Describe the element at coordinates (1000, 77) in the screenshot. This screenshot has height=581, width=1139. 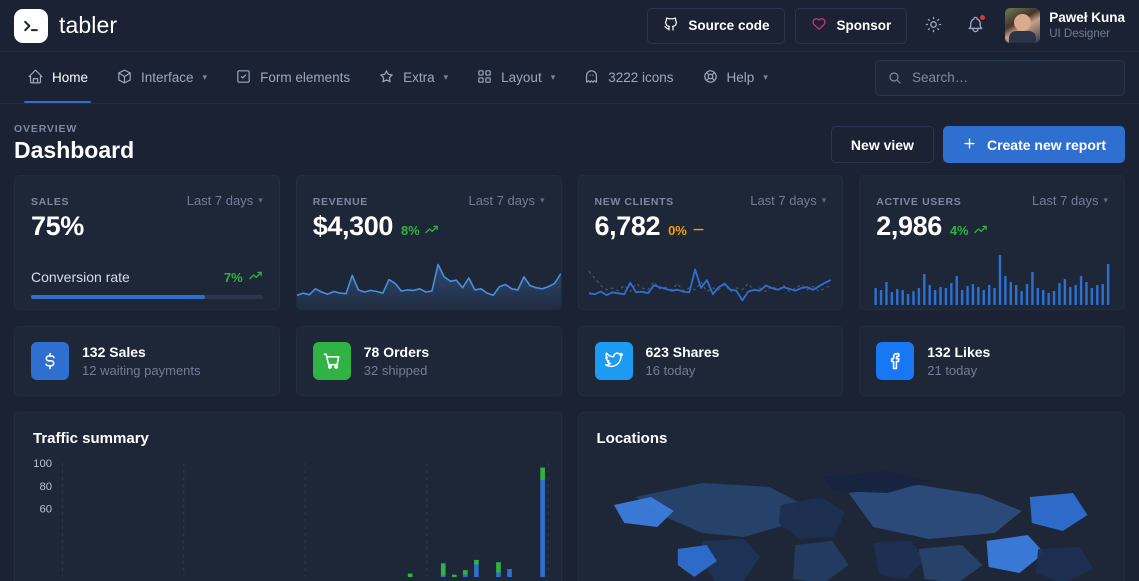
I see `search-input` at that location.